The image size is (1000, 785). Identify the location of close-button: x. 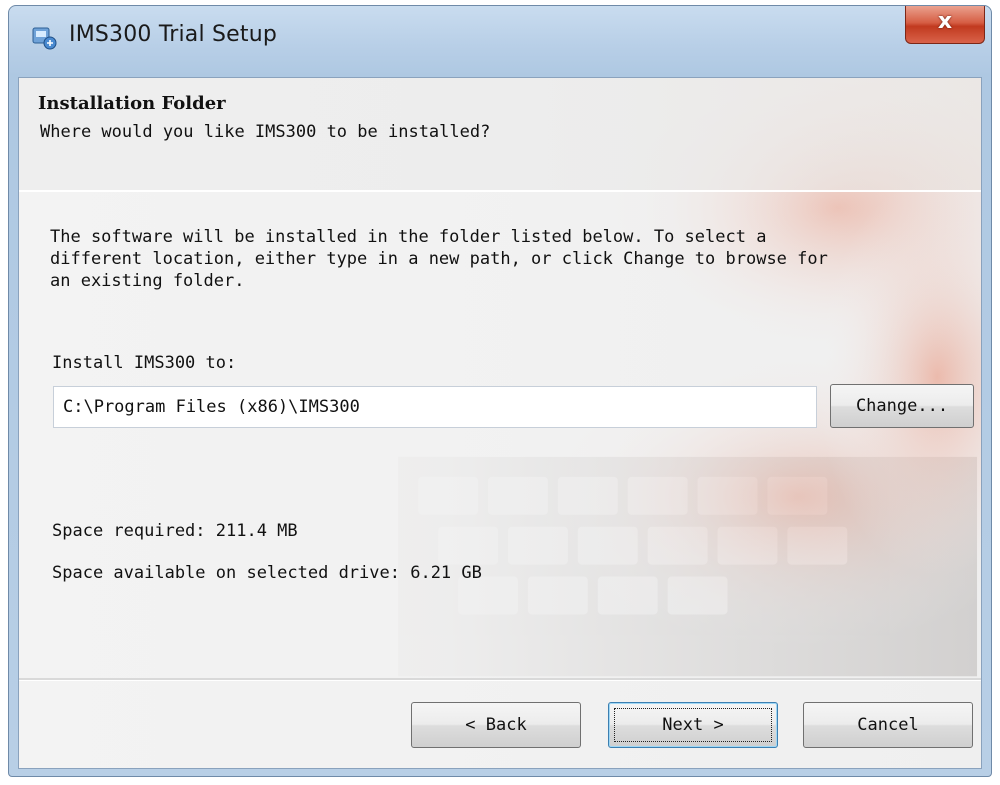
(945, 25).